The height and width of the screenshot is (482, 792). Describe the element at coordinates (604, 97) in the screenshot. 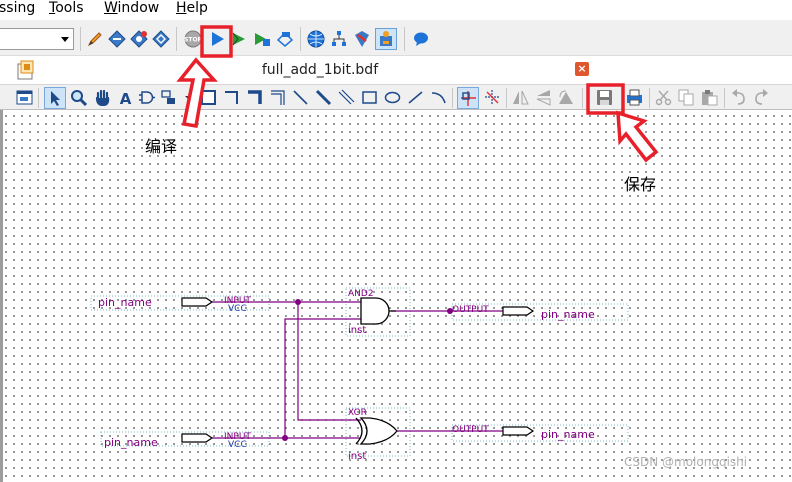

I see `save-icon` at that location.